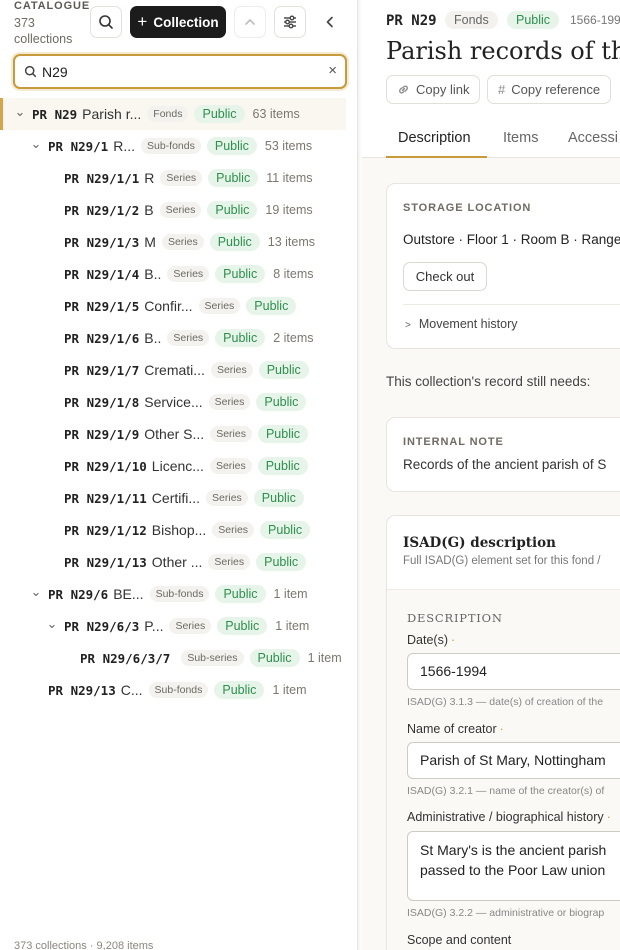  Describe the element at coordinates (105, 498) in the screenshot. I see `tree-row-reference: PR N29/1/11` at that location.